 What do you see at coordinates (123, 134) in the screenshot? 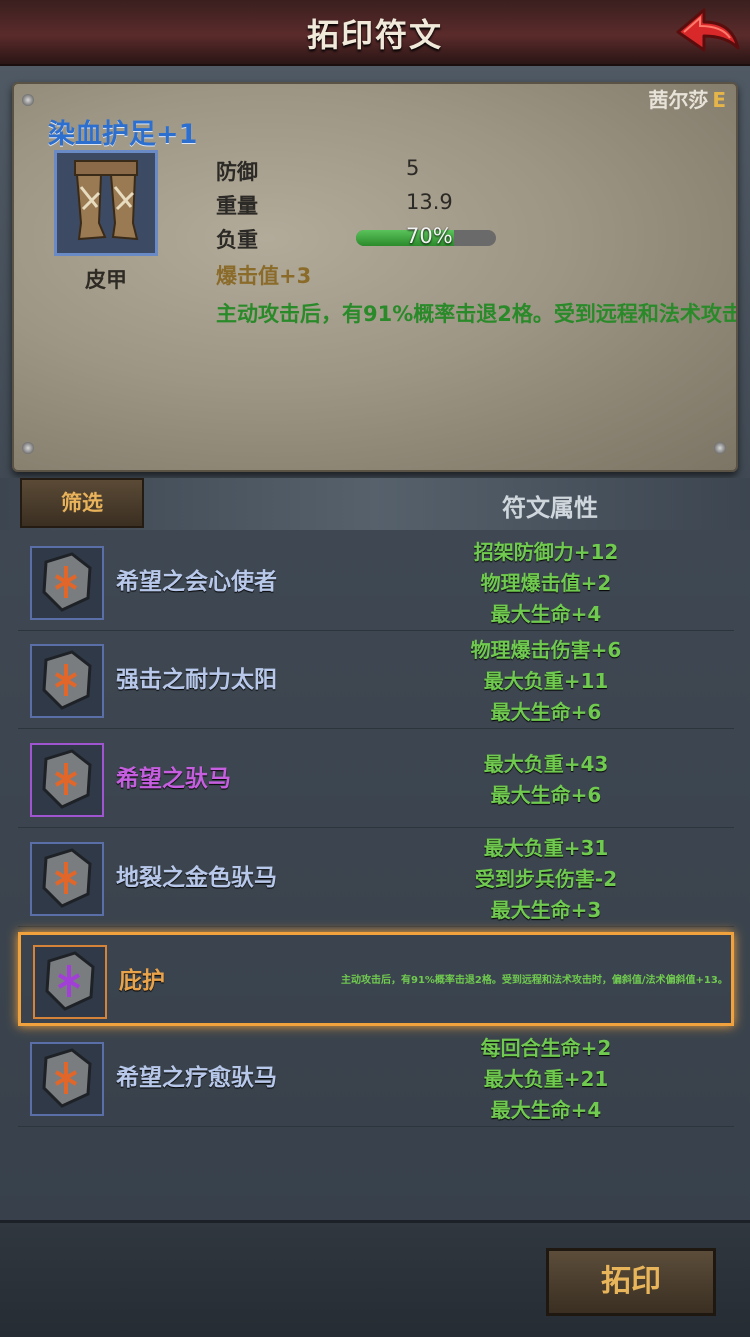
I see `item-name: 染血护足+1` at bounding box center [123, 134].